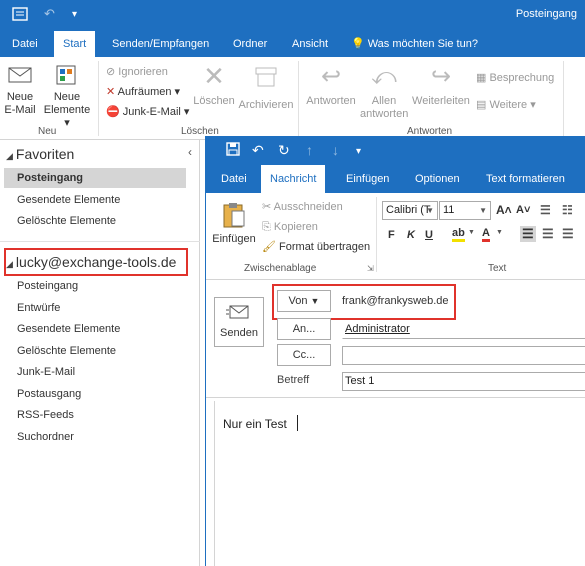  What do you see at coordinates (437, 179) in the screenshot?
I see `compose-tab-options: Optionen` at bounding box center [437, 179].